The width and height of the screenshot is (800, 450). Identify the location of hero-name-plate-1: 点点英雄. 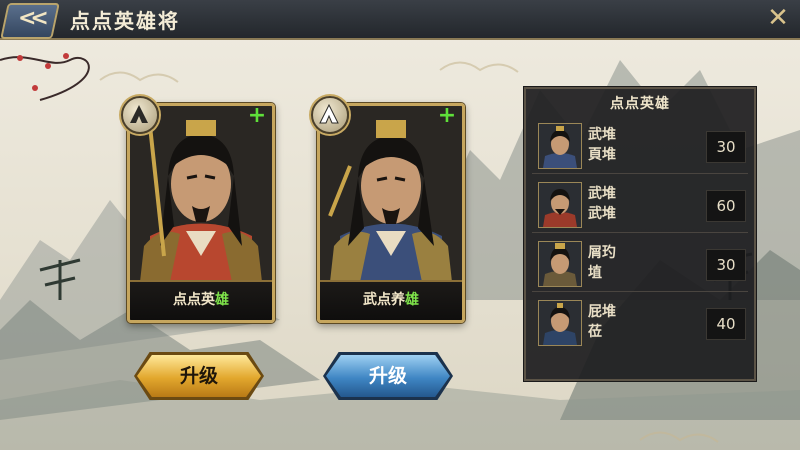
(201, 300).